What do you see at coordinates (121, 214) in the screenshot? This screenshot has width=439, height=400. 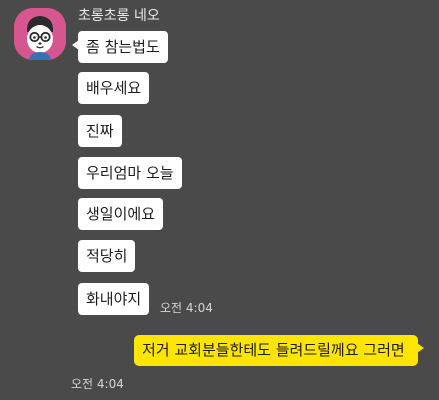 I see `message-bubble: 생일이에요` at bounding box center [121, 214].